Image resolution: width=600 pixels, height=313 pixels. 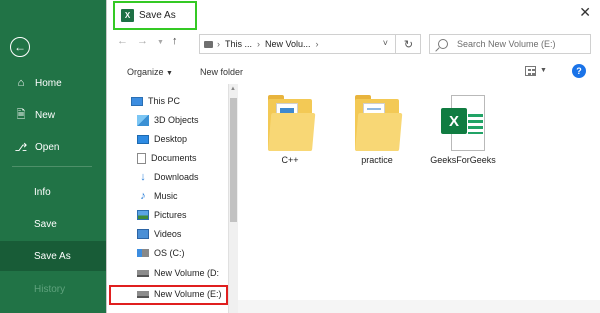 What do you see at coordinates (174, 158) in the screenshot?
I see `tree-item-label: Documents` at bounding box center [174, 158].